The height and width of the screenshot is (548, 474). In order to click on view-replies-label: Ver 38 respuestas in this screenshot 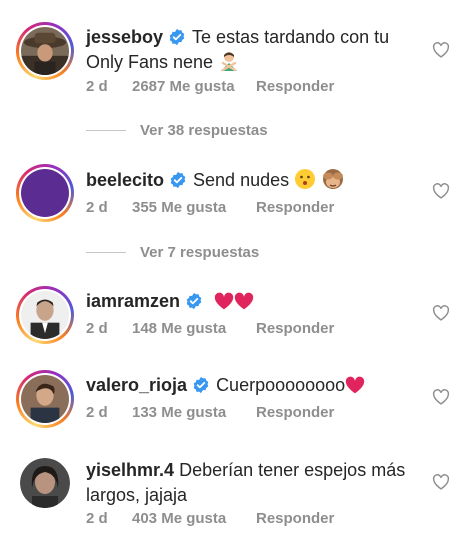, I will do `click(204, 130)`.